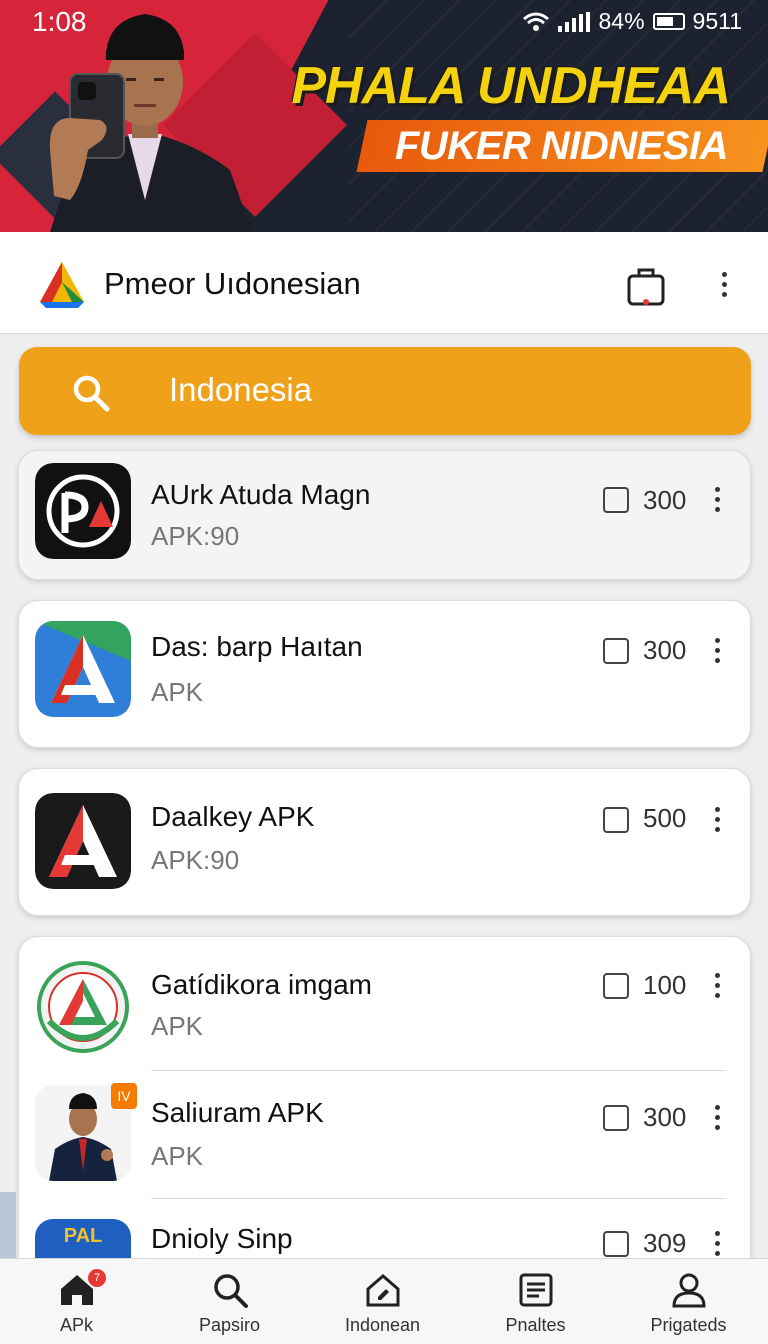 This screenshot has width=768, height=1344. I want to click on list-item-count: 309, so click(665, 1243).